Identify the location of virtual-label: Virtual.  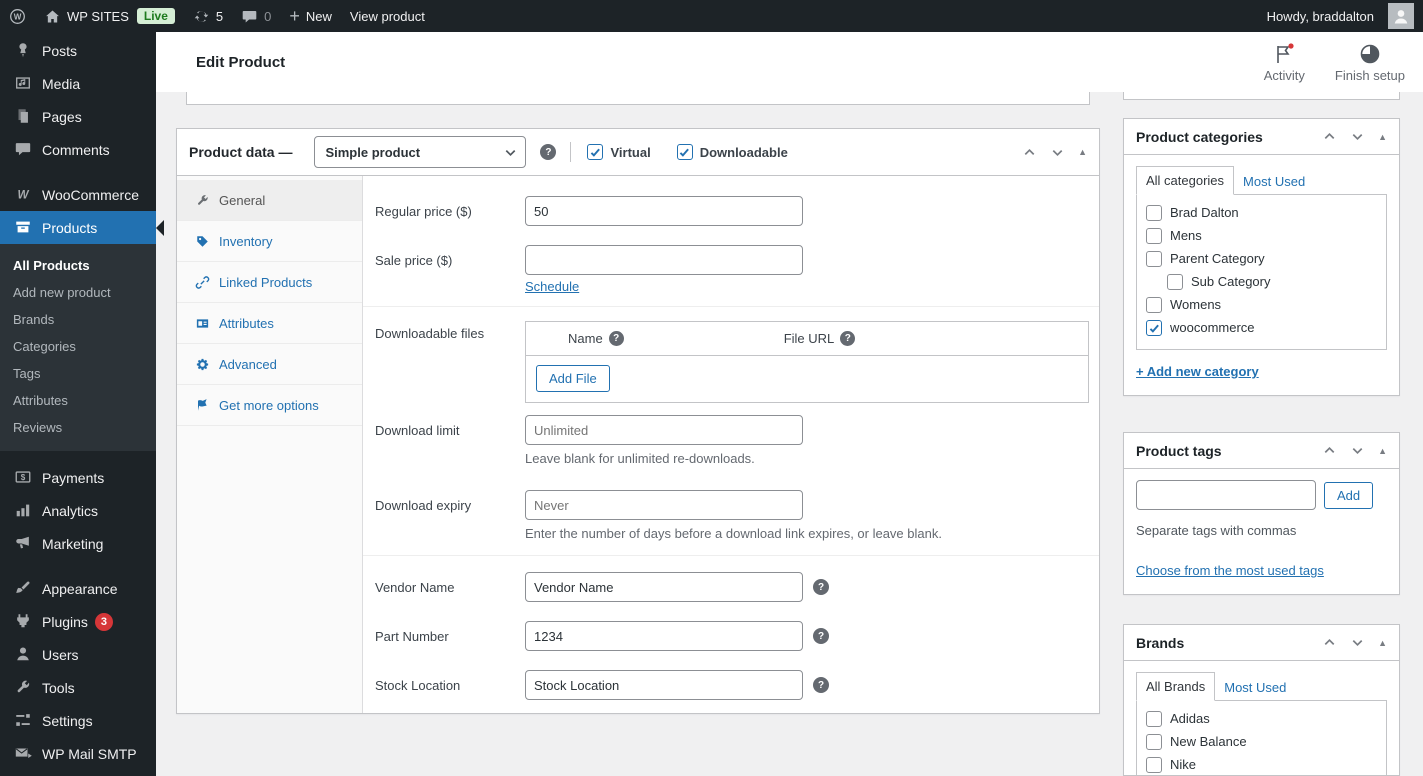
(630, 152).